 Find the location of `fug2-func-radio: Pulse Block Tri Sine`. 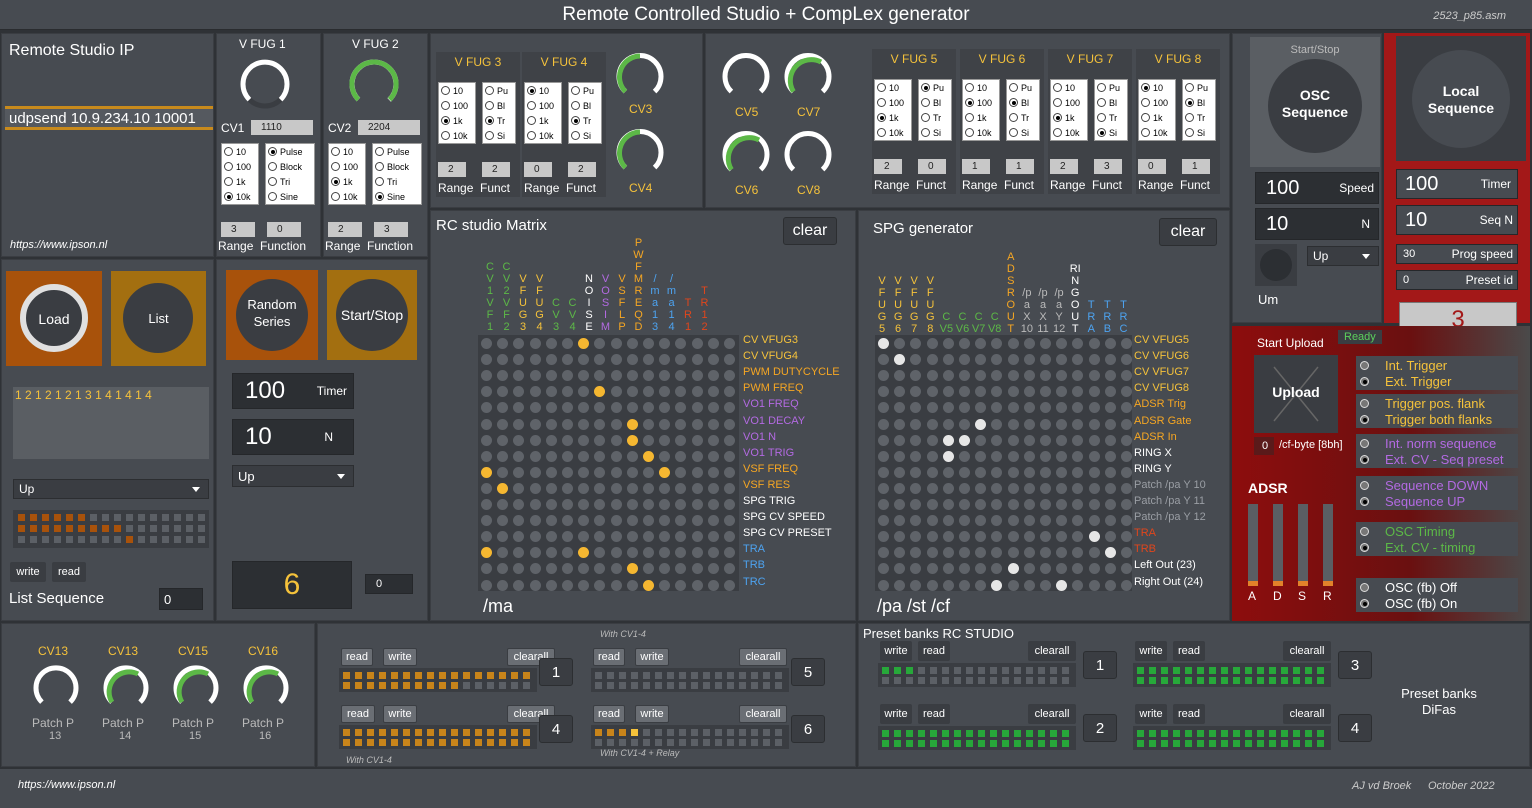

fug2-func-radio: Pulse Block Tri Sine is located at coordinates (397, 174).